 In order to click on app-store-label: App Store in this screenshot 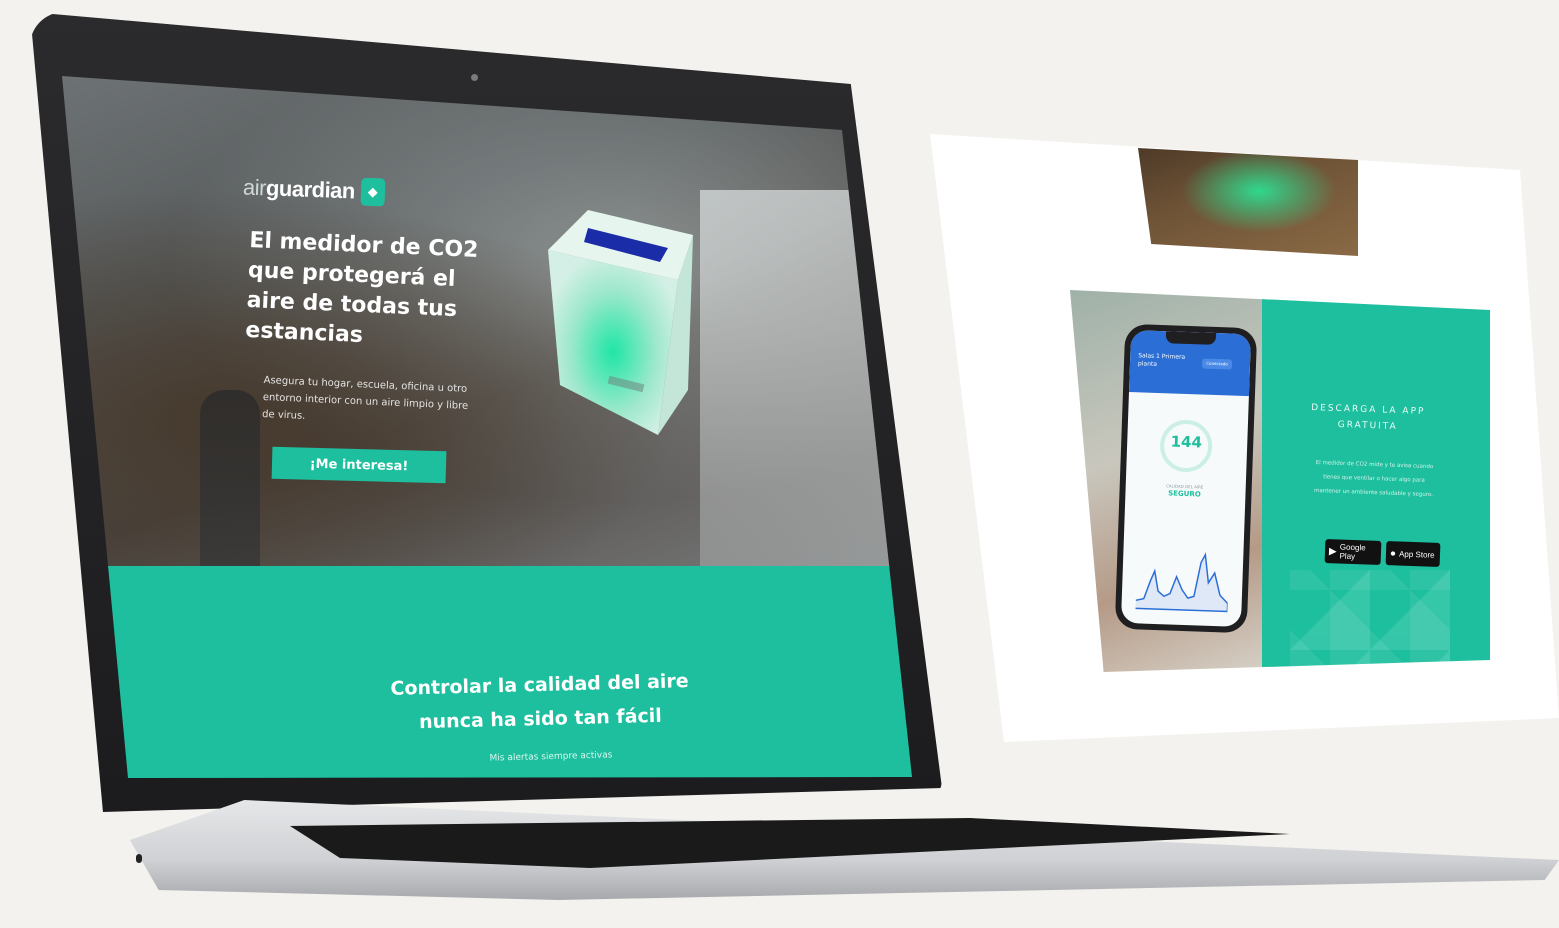, I will do `click(1416, 554)`.